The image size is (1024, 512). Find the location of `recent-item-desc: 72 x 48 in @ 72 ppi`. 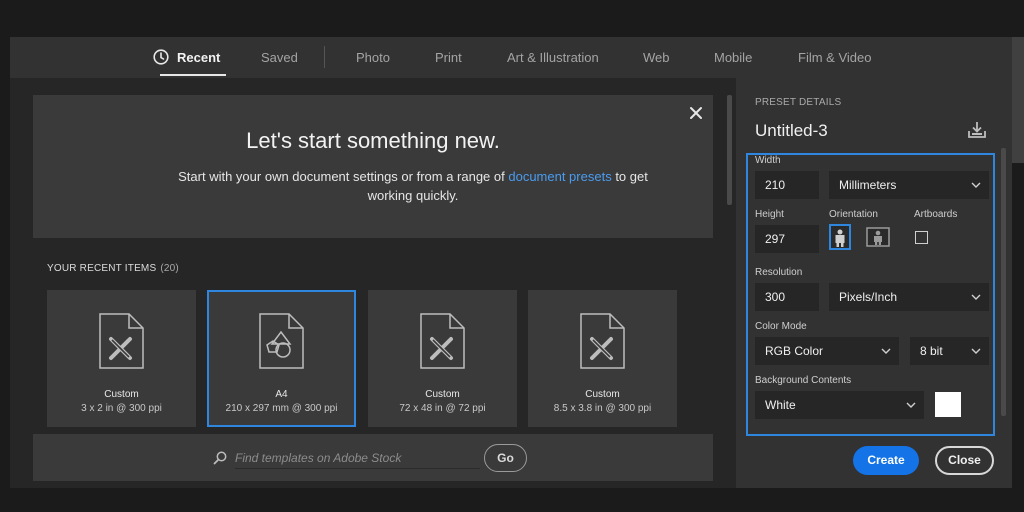

recent-item-desc: 72 x 48 in @ 72 ppi is located at coordinates (442, 408).